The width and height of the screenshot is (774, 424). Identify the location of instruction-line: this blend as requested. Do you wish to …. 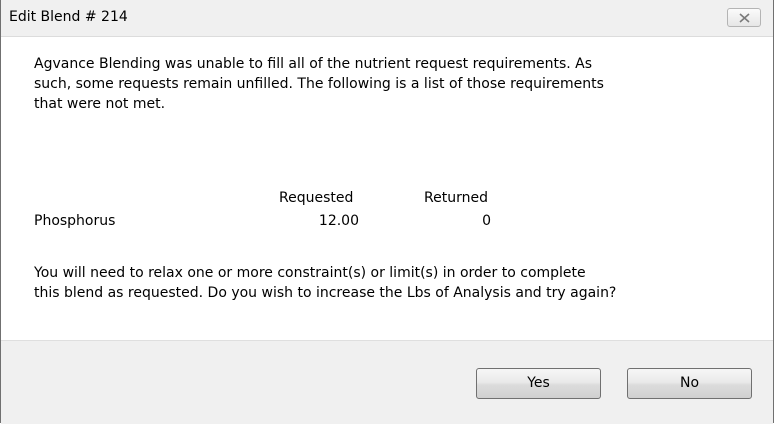
(325, 293).